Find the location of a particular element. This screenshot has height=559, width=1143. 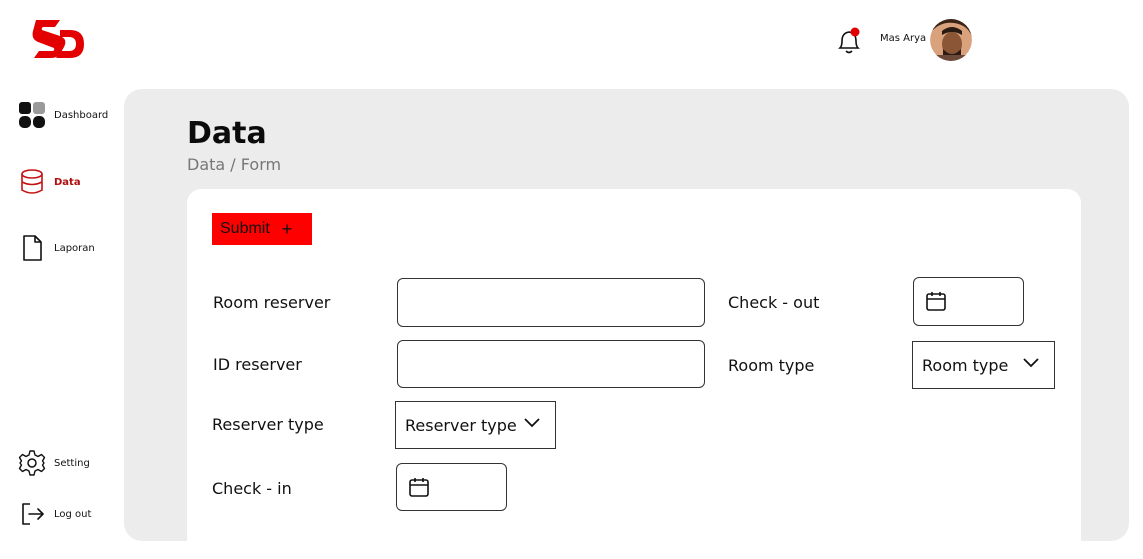

room-reserver-input is located at coordinates (551, 302).